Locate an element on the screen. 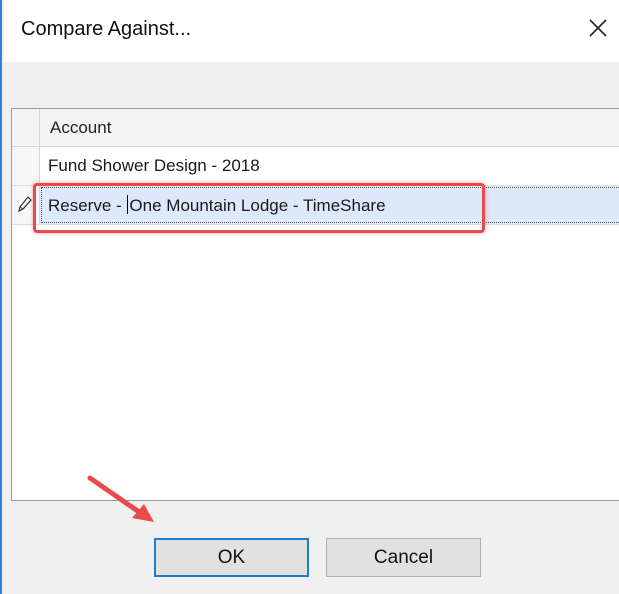 The height and width of the screenshot is (594, 619). account-cell: Fund Shower Design - 2018 is located at coordinates (154, 166).